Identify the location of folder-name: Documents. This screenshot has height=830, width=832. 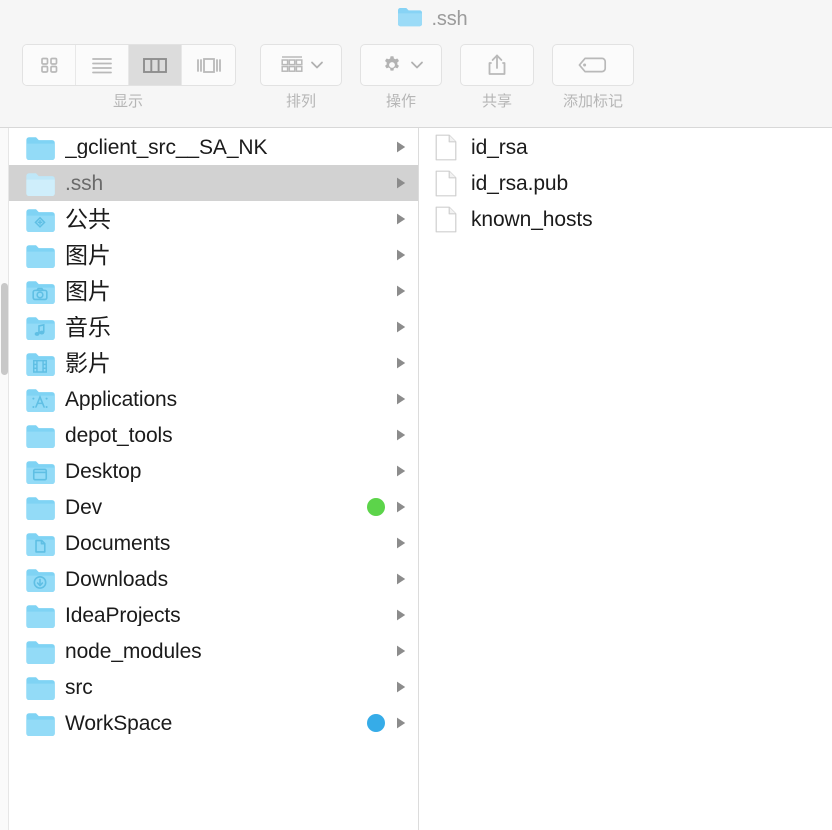
(118, 543).